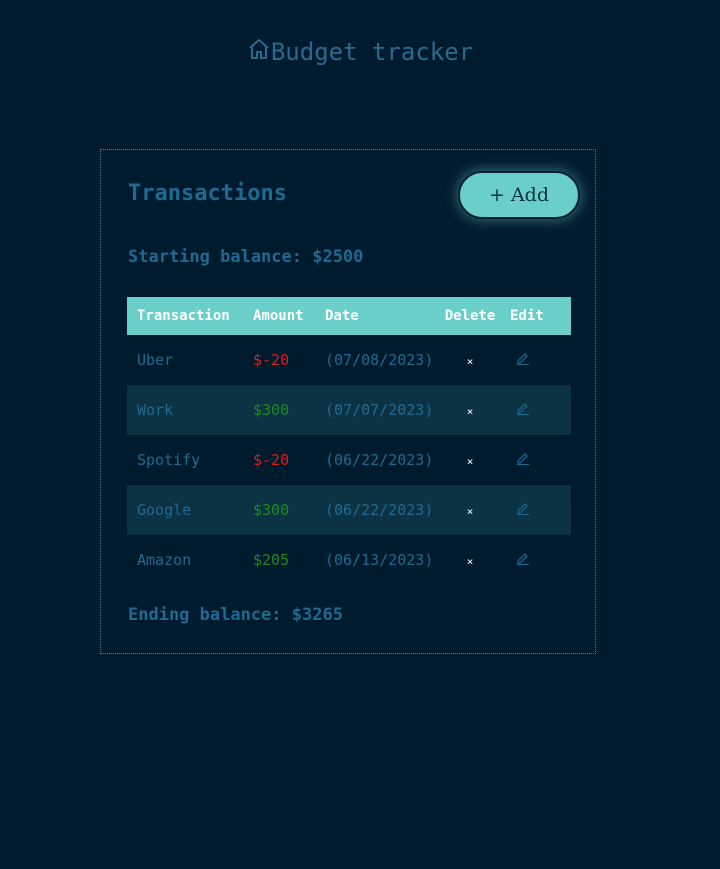  Describe the element at coordinates (379, 560) in the screenshot. I see `transaction-date: (06/13/2023)` at that location.